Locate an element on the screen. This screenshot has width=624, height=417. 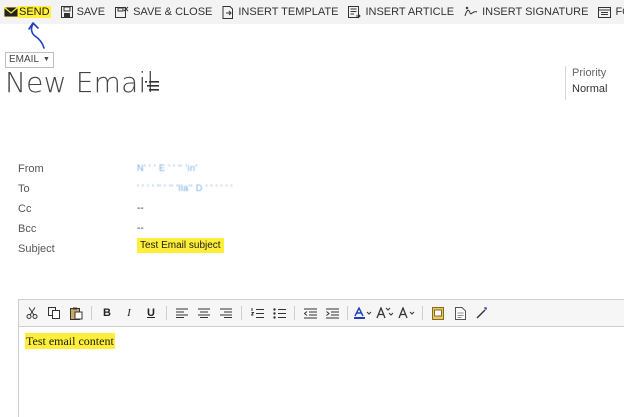
caret-down-icon: ▼ is located at coordinates (46, 59).